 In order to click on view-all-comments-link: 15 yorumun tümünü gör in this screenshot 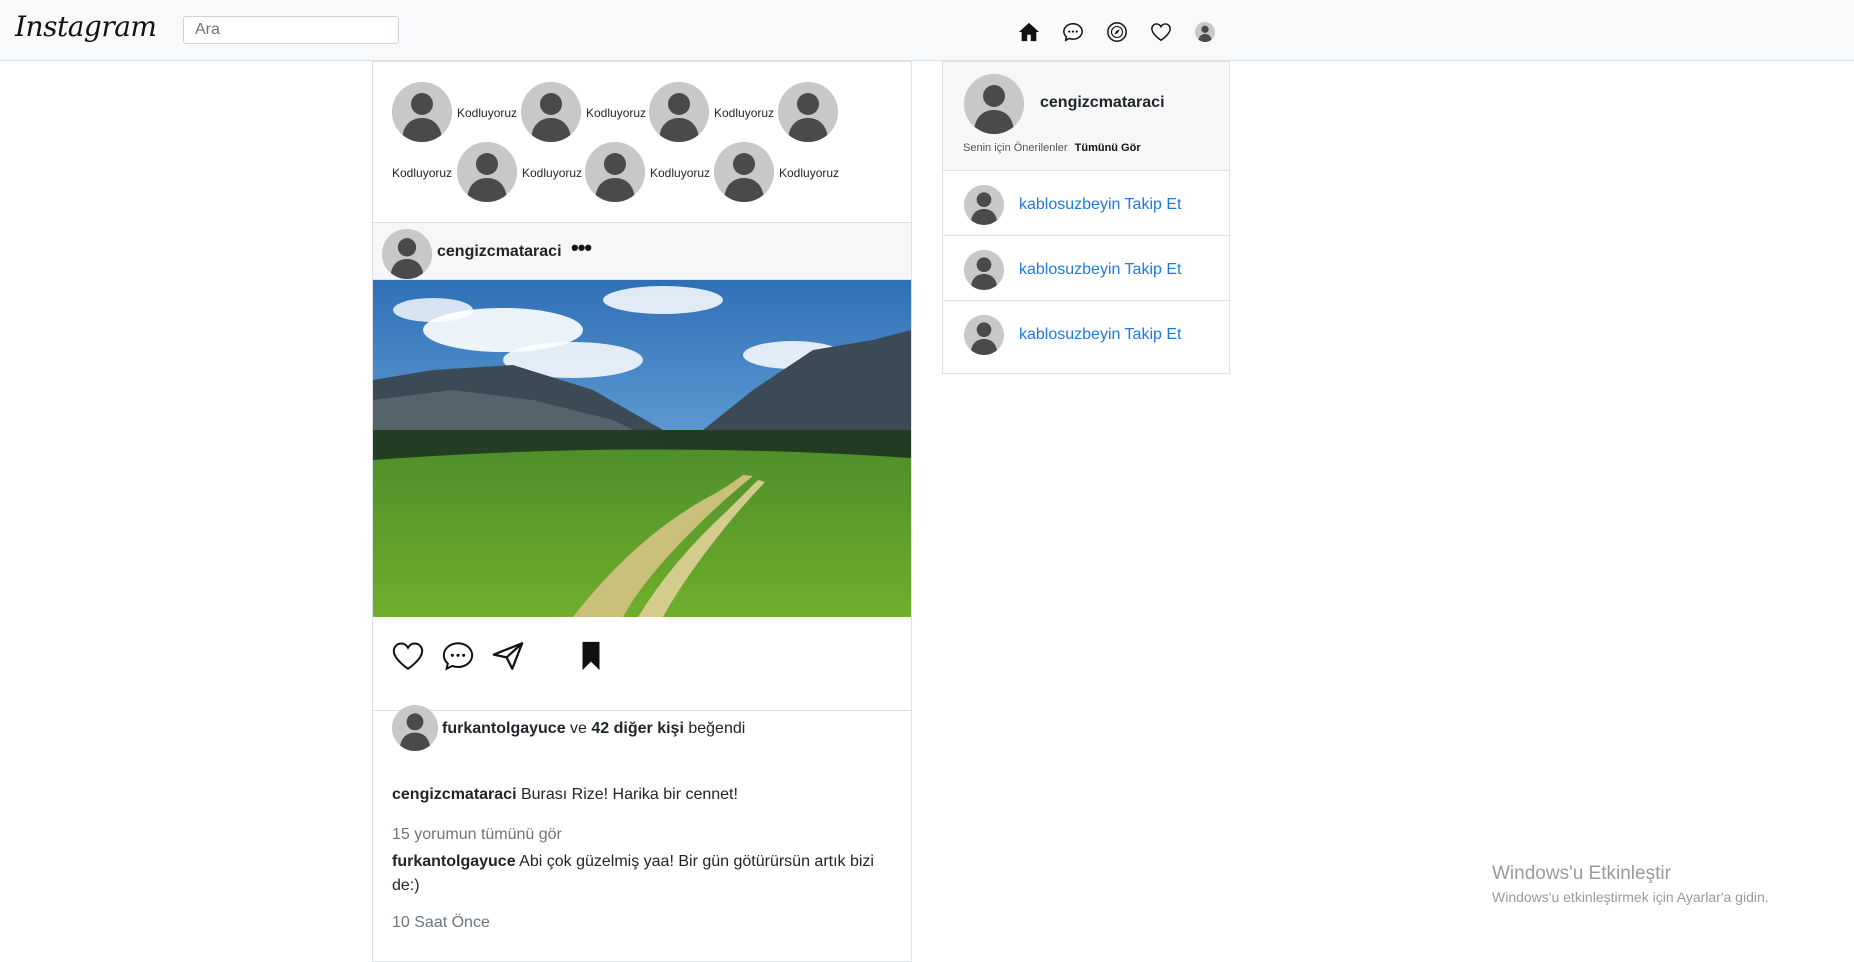, I will do `click(477, 835)`.